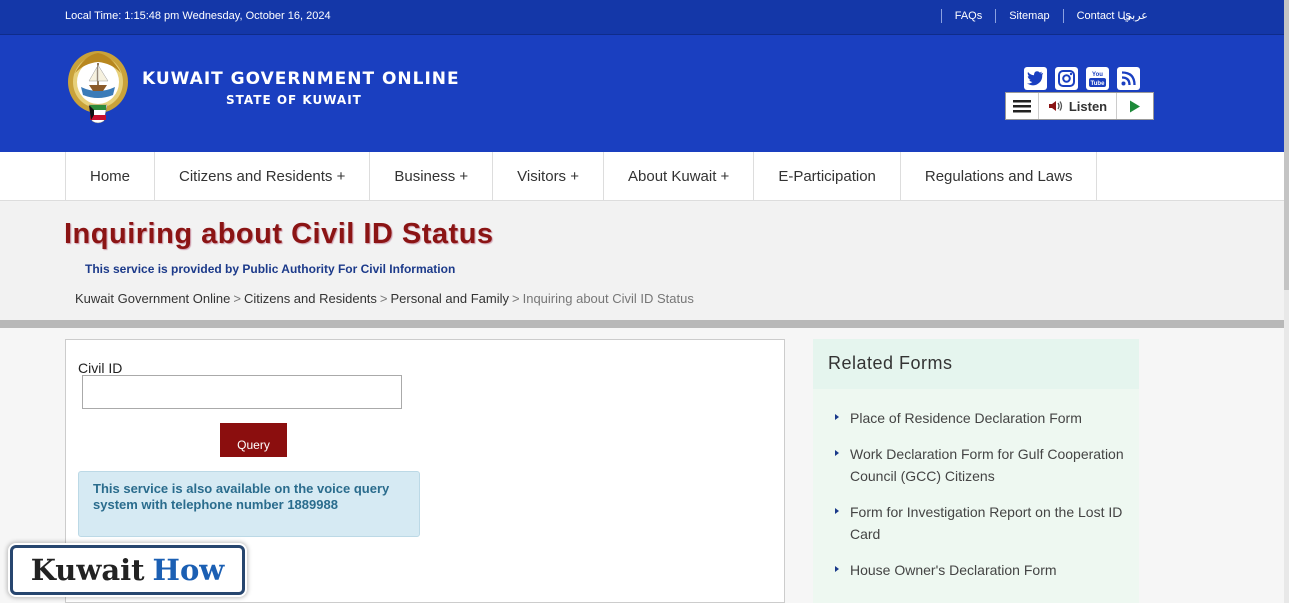  What do you see at coordinates (1135, 106) in the screenshot?
I see `play-icon` at bounding box center [1135, 106].